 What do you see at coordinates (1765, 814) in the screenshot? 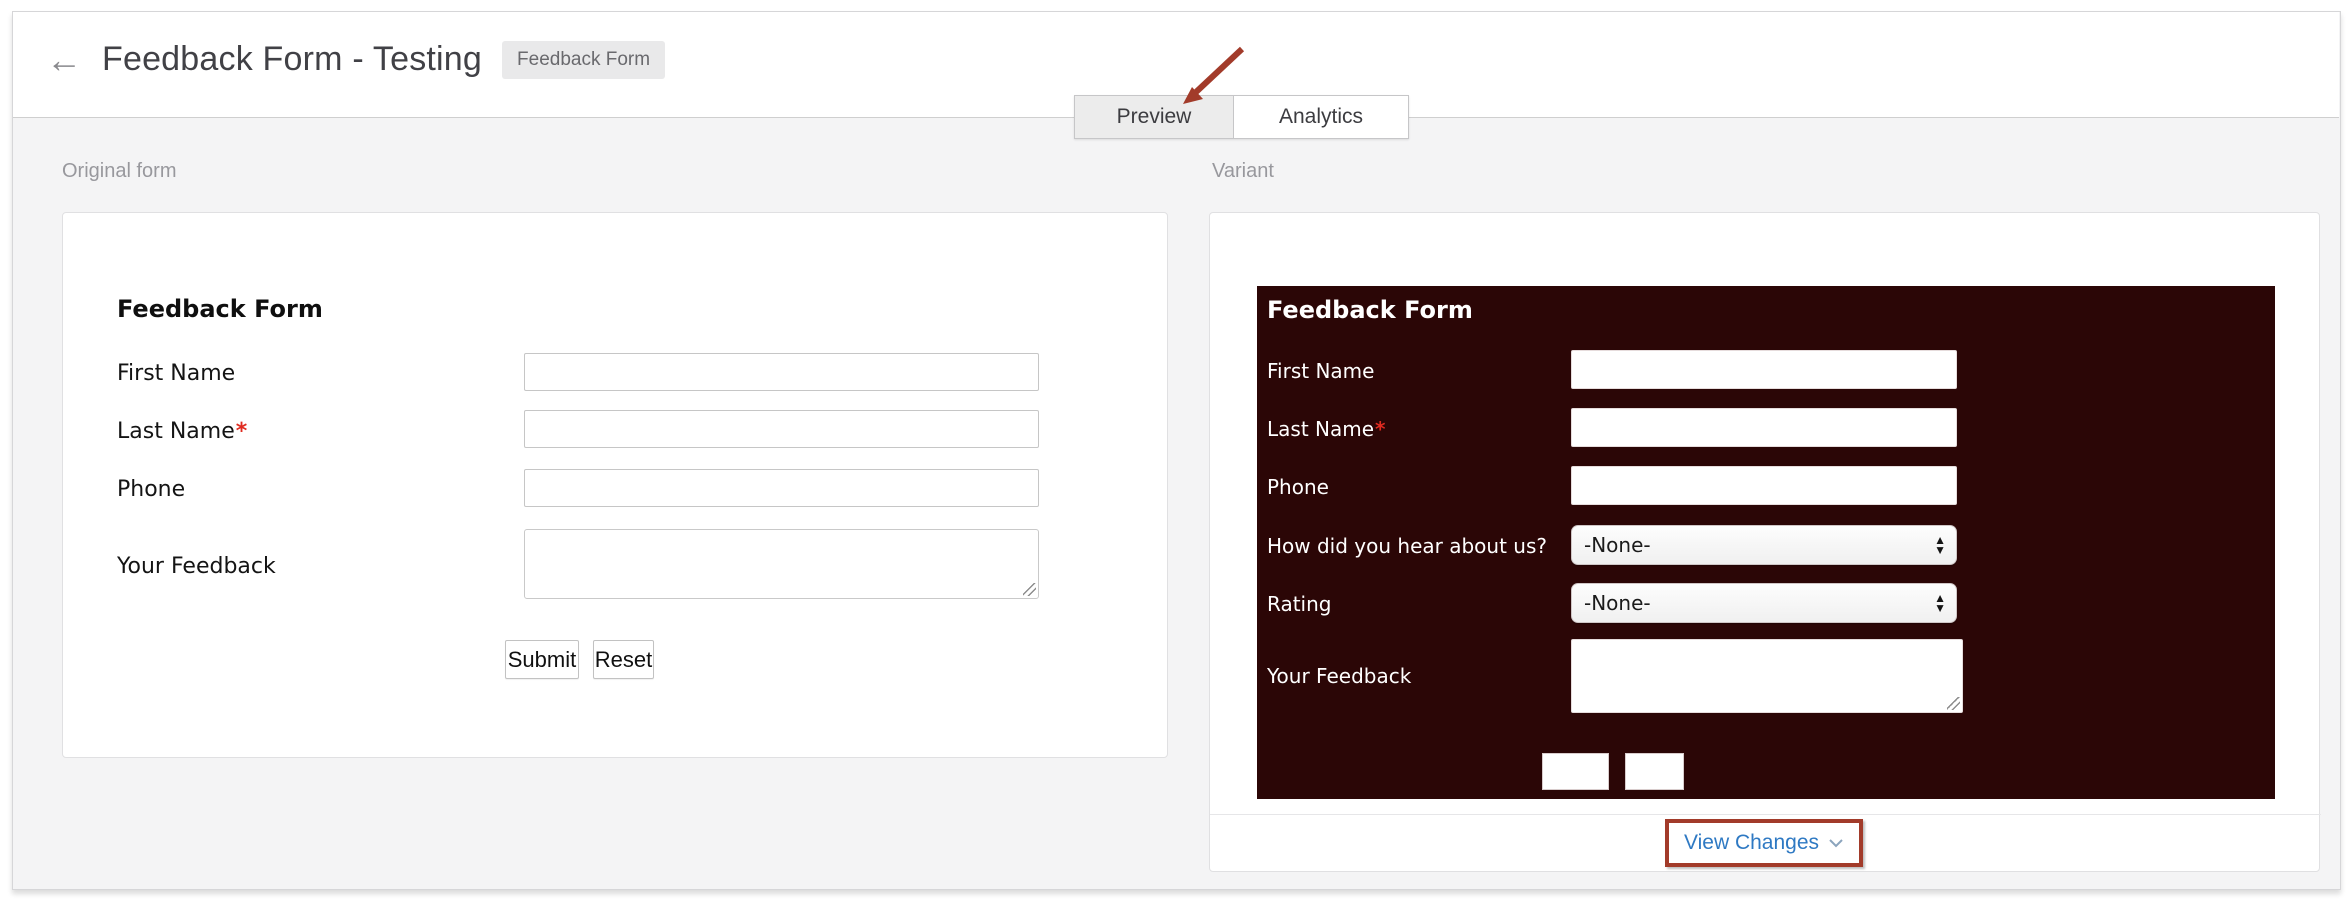
I see `card-divider` at bounding box center [1765, 814].